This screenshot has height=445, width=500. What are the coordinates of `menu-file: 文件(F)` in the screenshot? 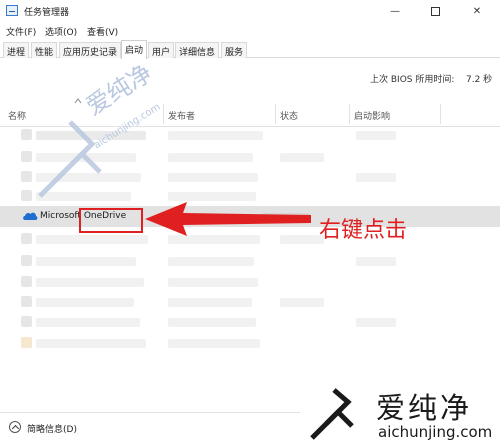 It's located at (21, 31).